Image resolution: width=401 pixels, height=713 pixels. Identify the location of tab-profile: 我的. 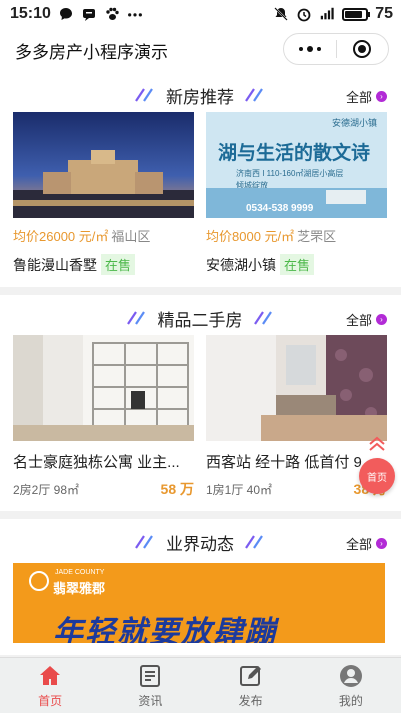
(351, 685).